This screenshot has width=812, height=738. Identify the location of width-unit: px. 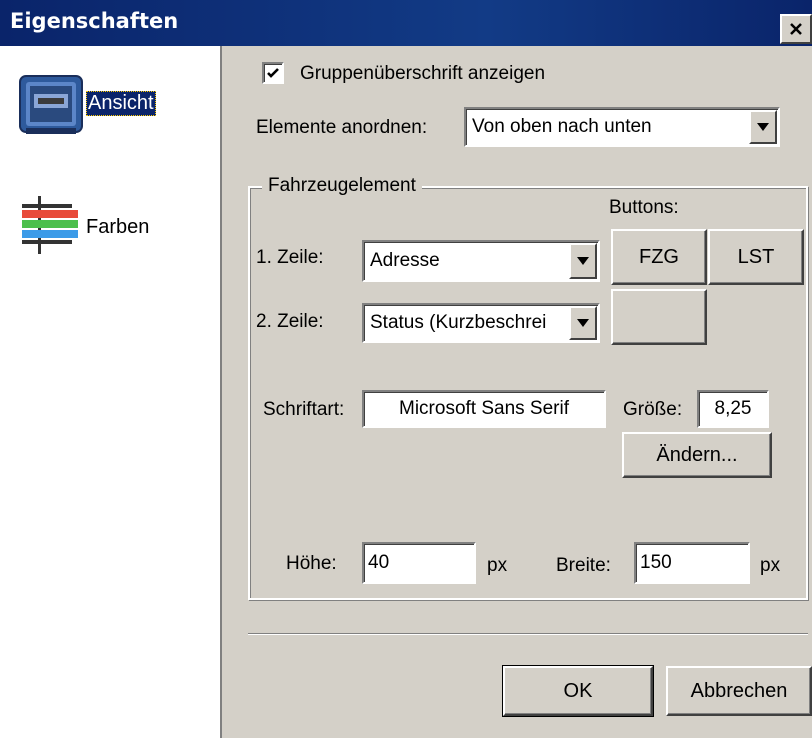
(770, 565).